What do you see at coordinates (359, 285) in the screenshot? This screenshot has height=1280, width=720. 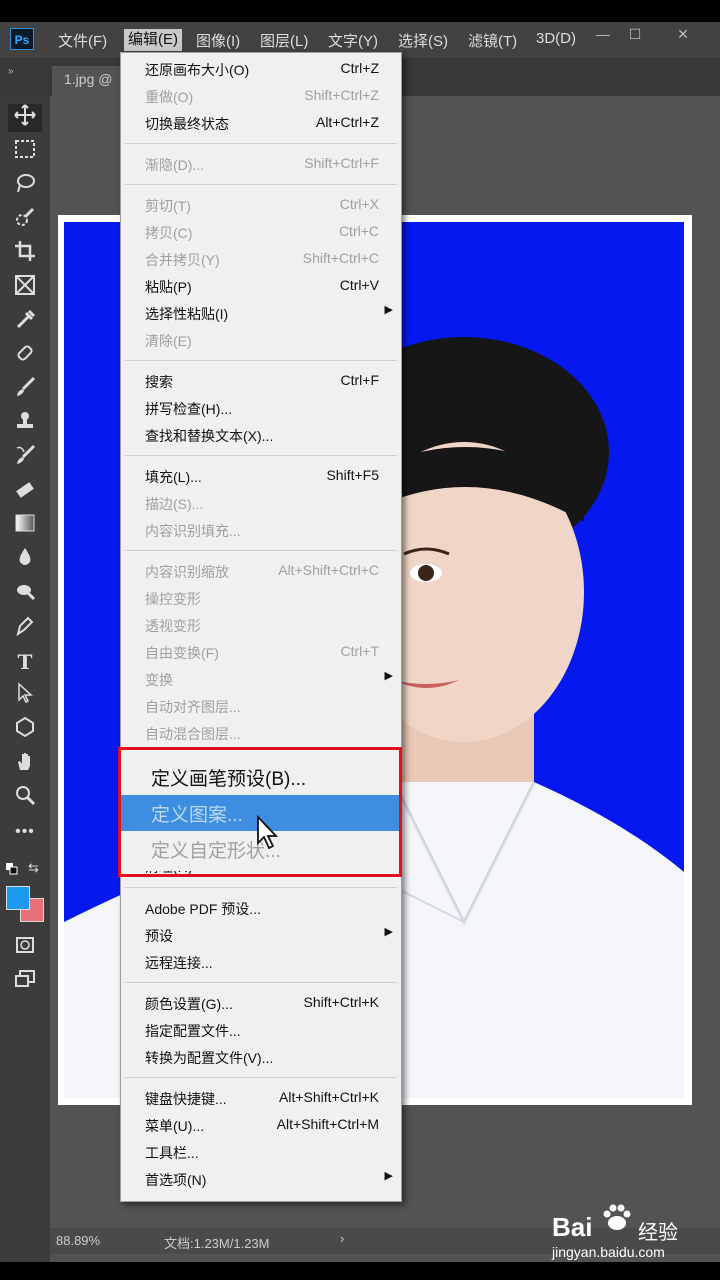 I see `menu-item-shortcut: Ctrl+V` at bounding box center [359, 285].